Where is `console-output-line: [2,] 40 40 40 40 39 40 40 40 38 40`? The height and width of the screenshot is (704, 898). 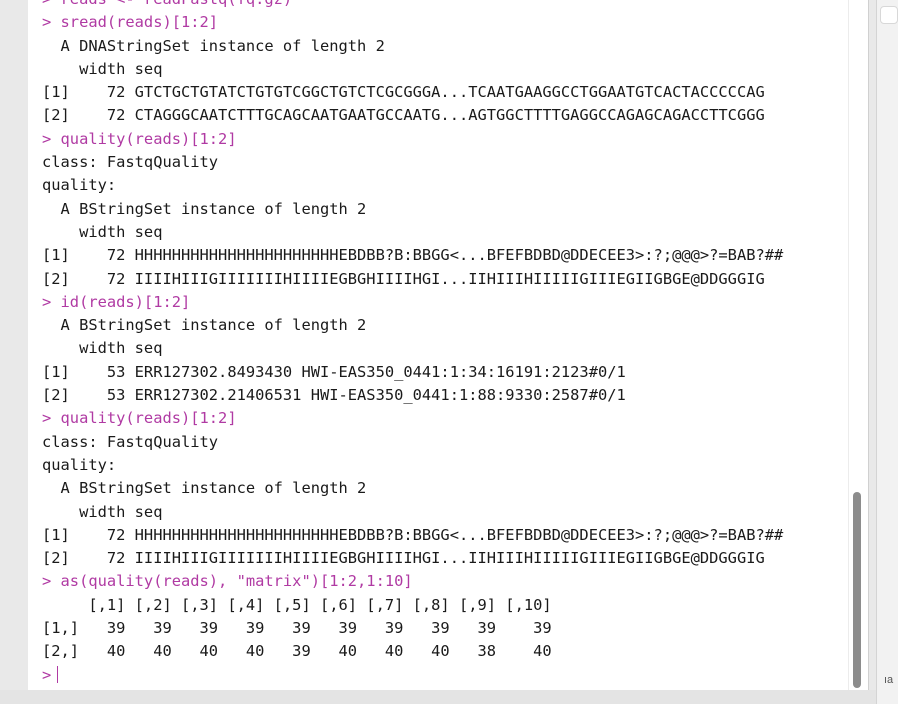 console-output-line: [2,] 40 40 40 40 39 40 40 40 38 40 is located at coordinates (297, 651).